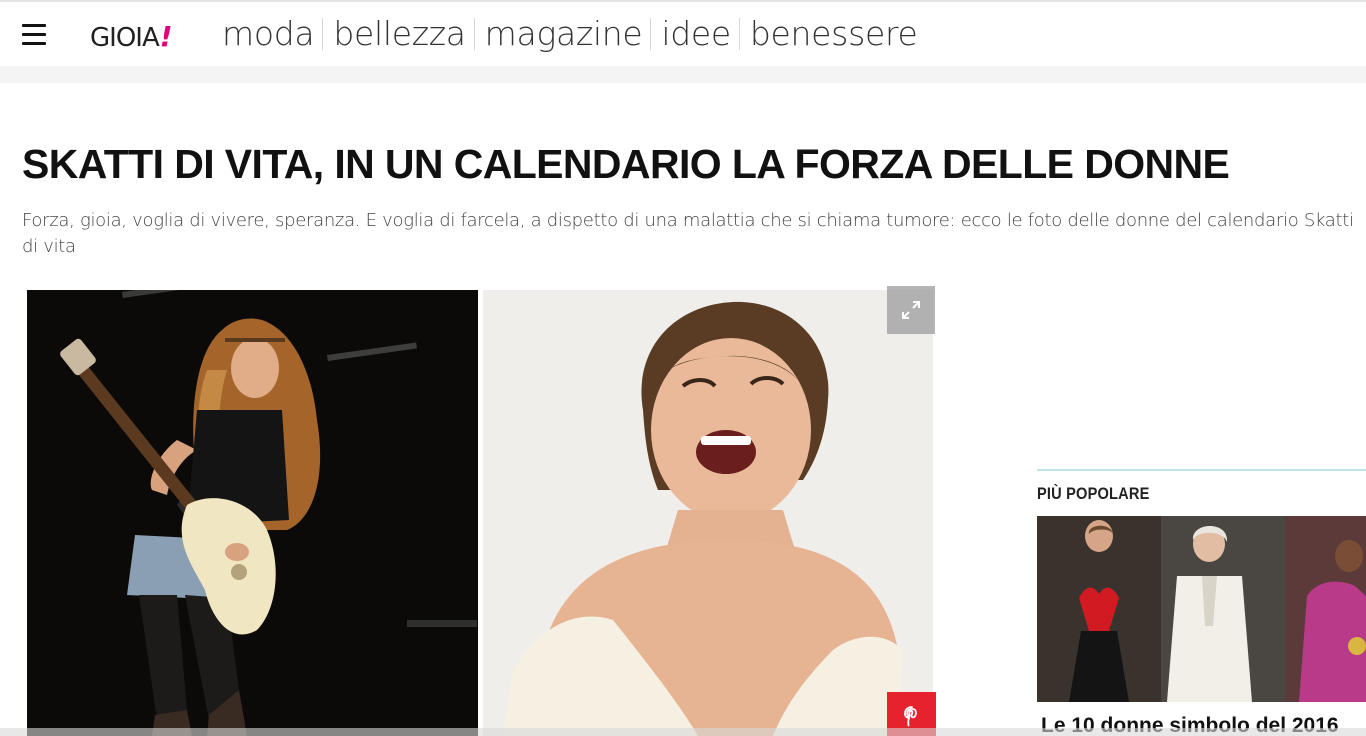 The image size is (1366, 736). I want to click on nav-item-magazine: magazine, so click(563, 34).